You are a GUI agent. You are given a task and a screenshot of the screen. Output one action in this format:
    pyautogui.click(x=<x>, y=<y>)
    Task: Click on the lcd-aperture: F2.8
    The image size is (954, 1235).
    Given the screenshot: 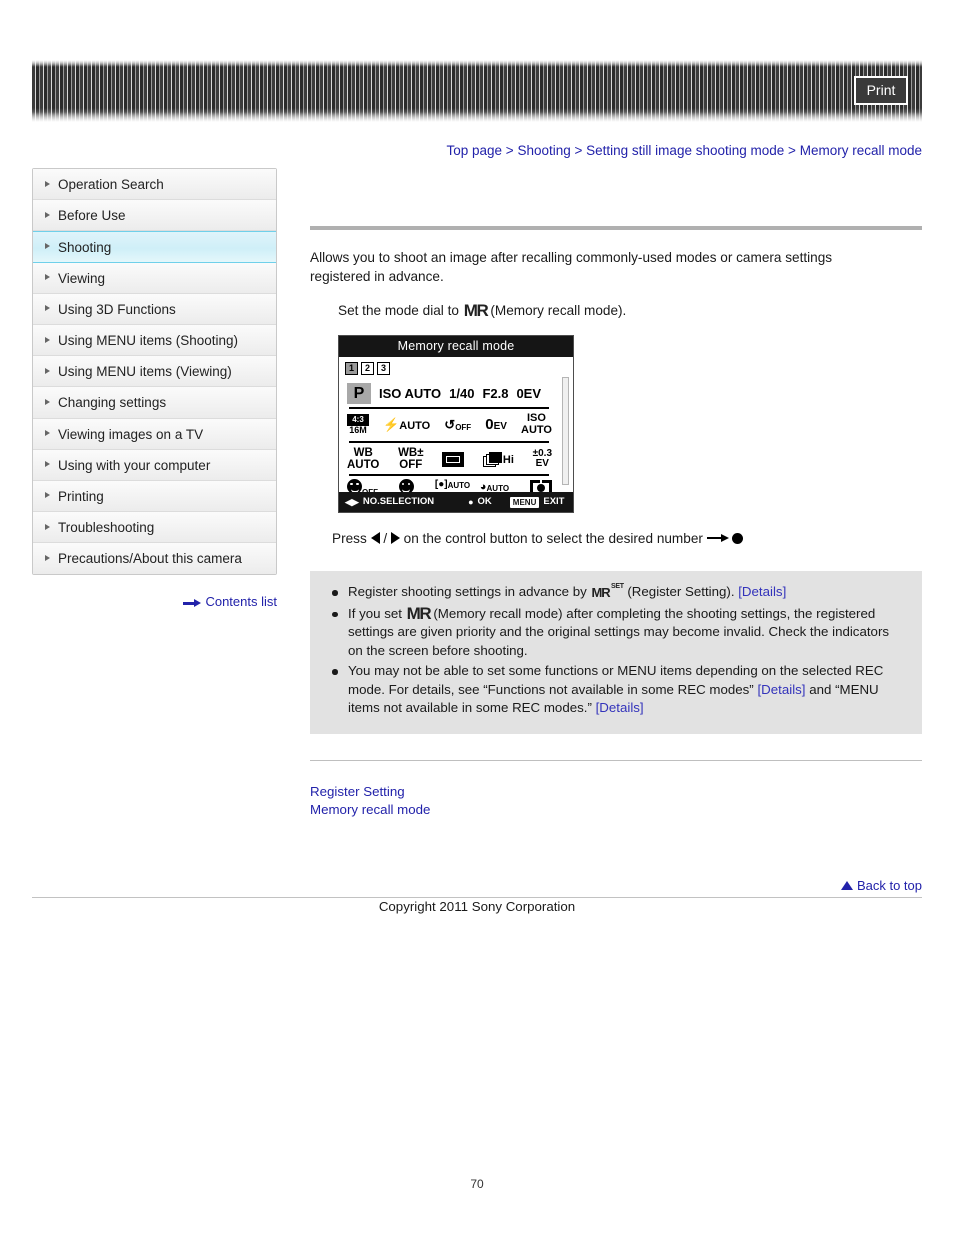 What is the action you would take?
    pyautogui.click(x=495, y=393)
    